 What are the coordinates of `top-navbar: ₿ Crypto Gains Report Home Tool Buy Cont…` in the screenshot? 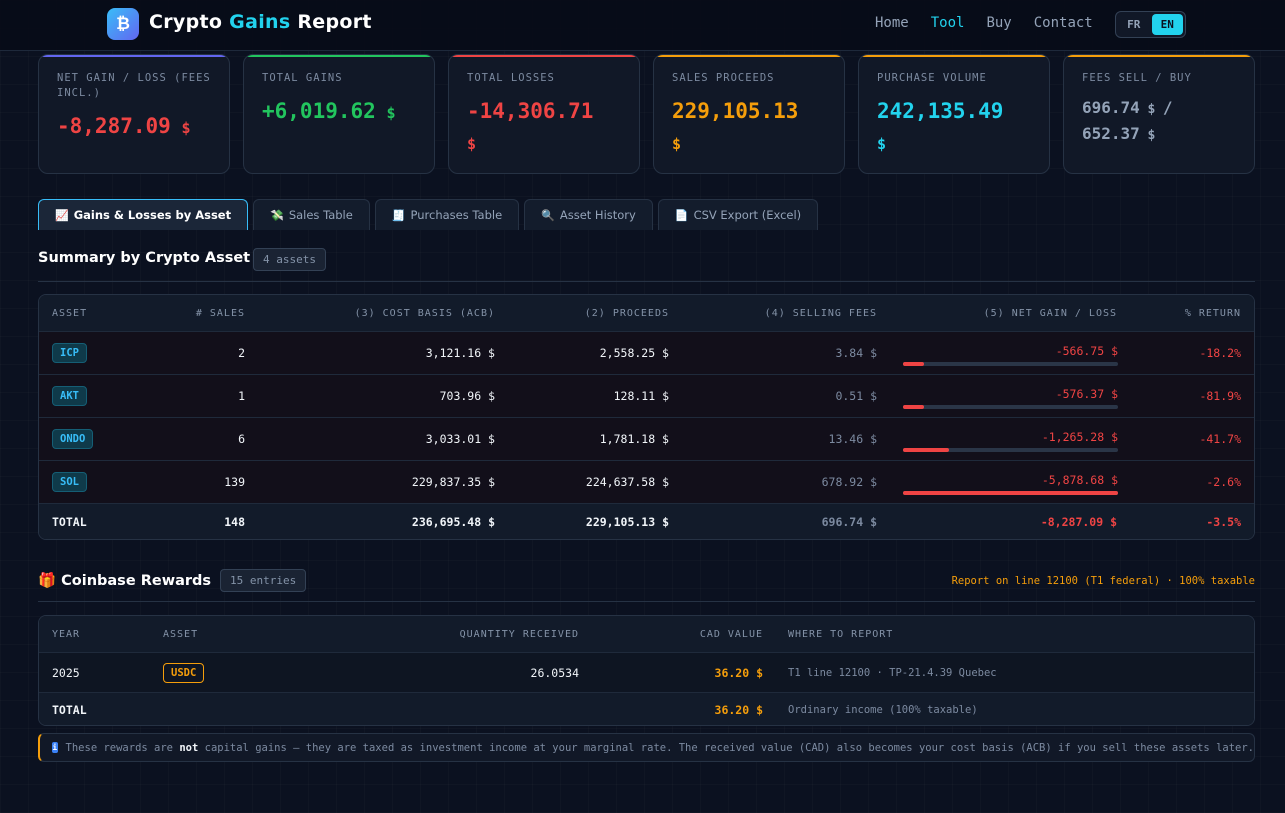 It's located at (642, 25).